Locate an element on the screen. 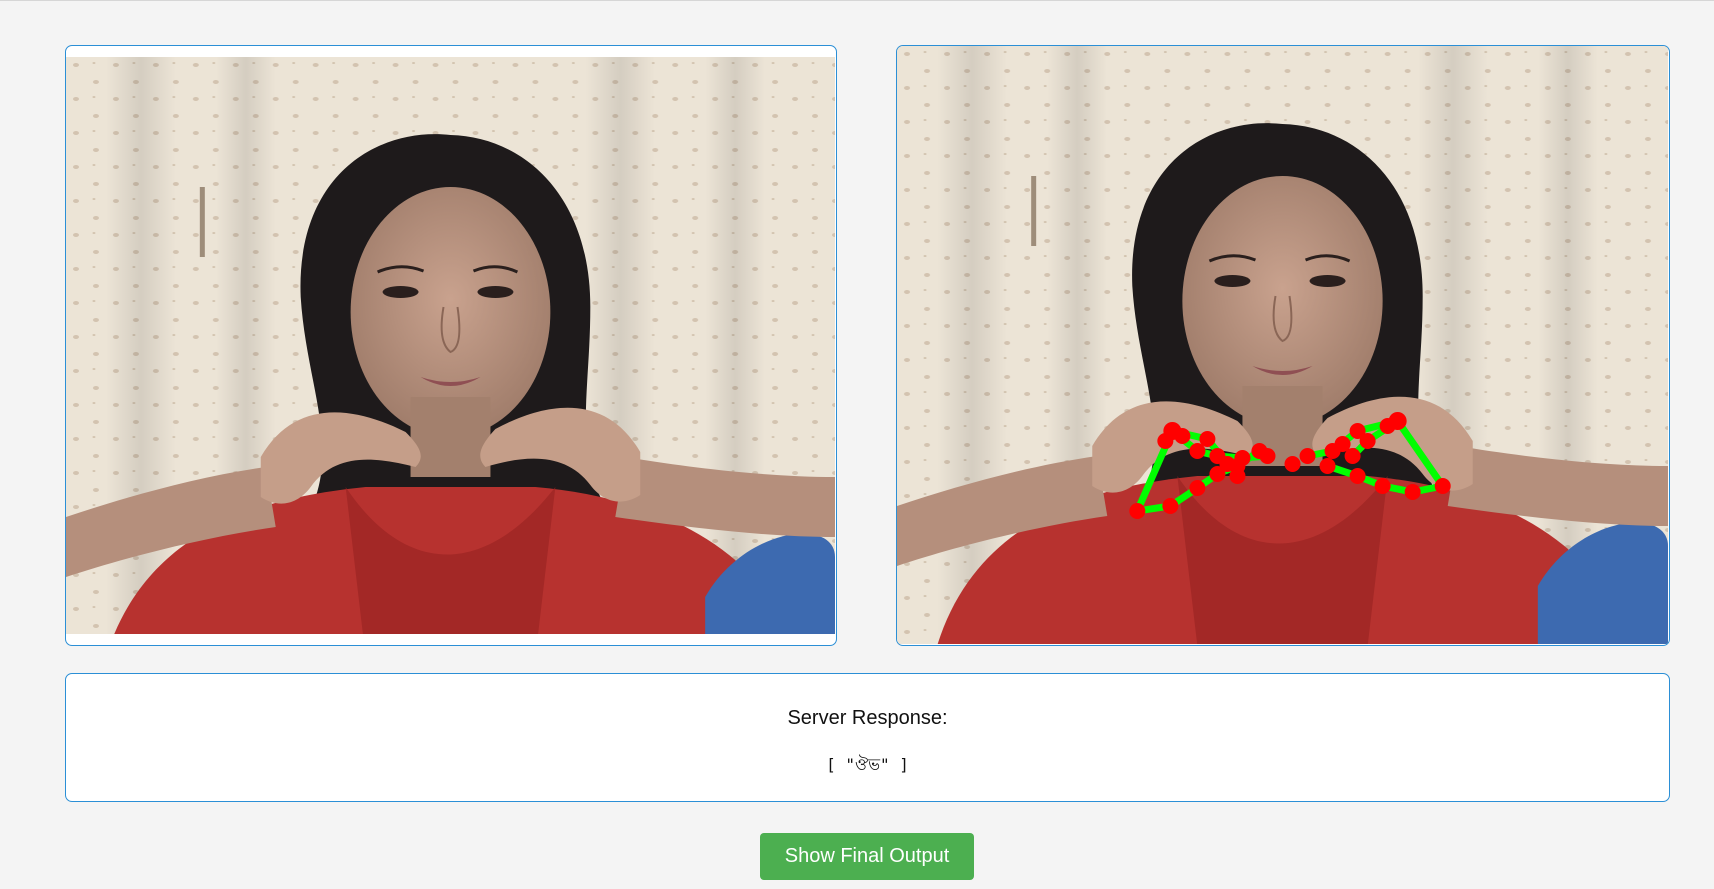 This screenshot has width=1714, height=889. show-final-output-button: Show Final Output is located at coordinates (867, 856).